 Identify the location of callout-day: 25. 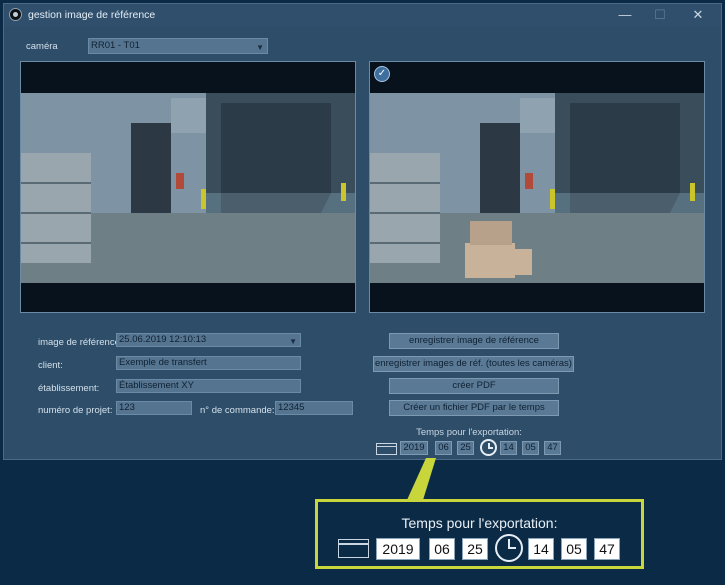
(475, 549).